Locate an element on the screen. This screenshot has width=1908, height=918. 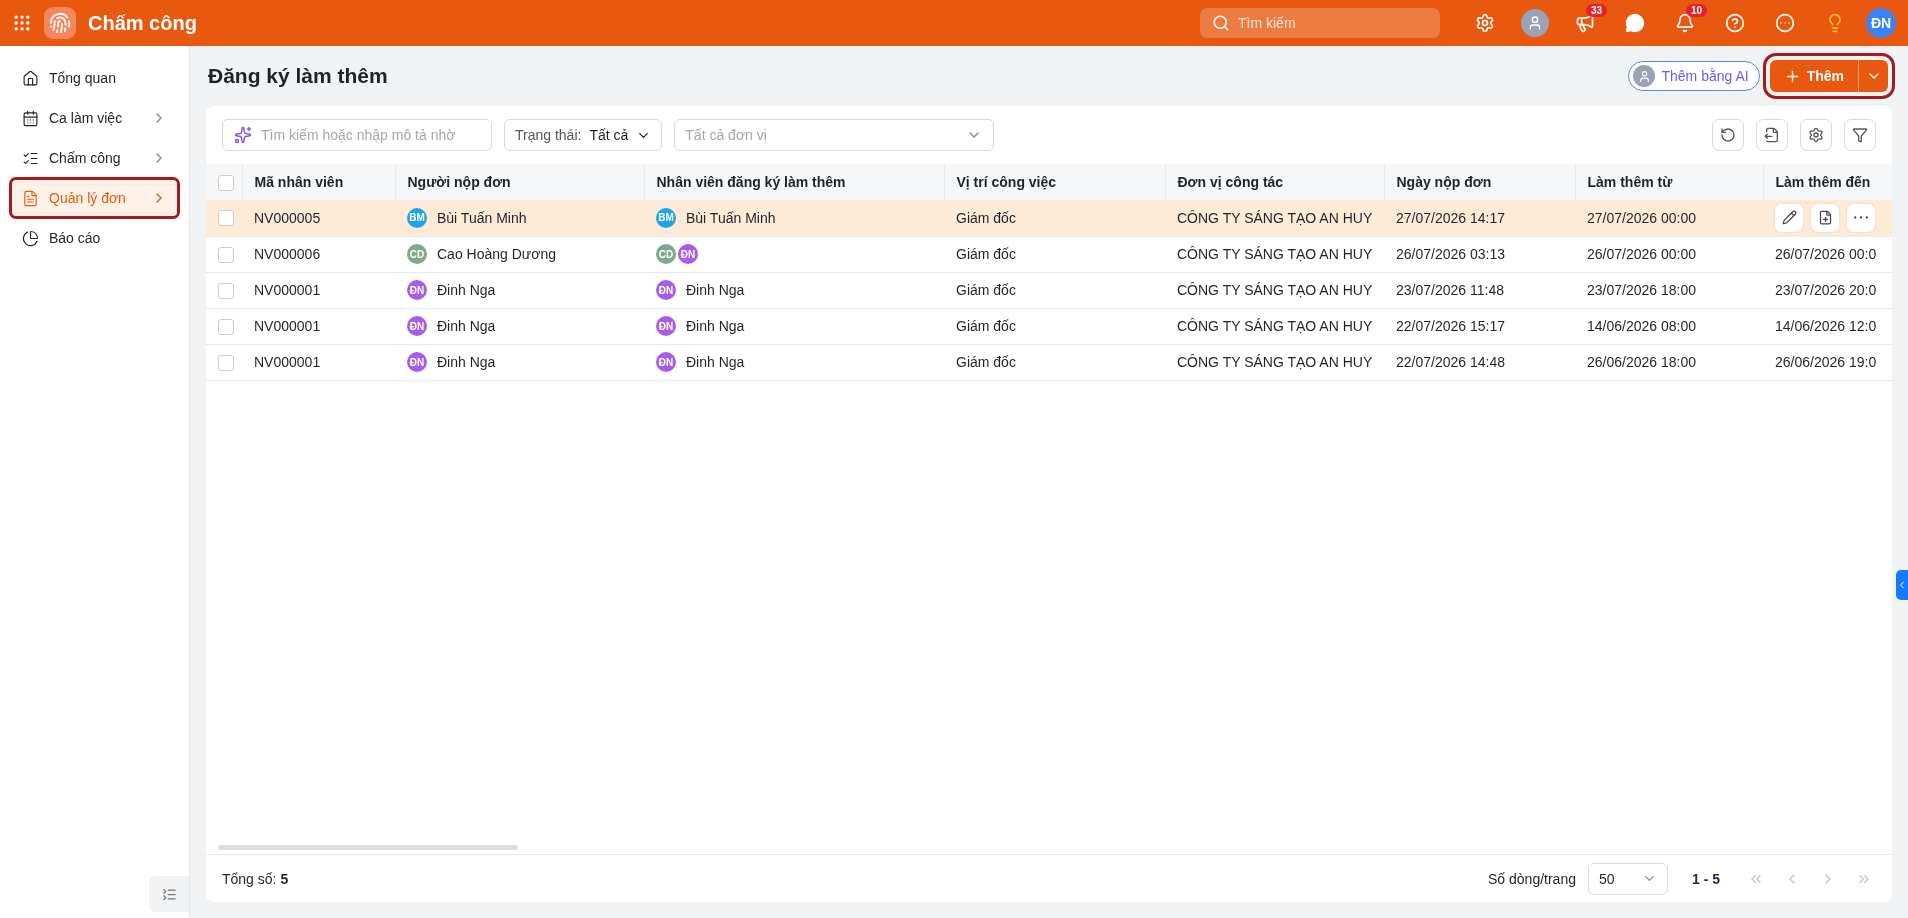
column-header: Làm thêm từ is located at coordinates (1669, 182).